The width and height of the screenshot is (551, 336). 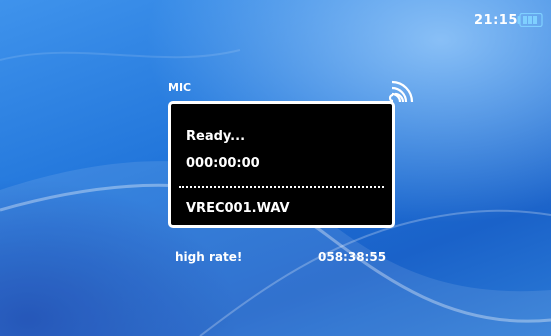 I want to click on quality-label: high rate!, so click(x=209, y=257).